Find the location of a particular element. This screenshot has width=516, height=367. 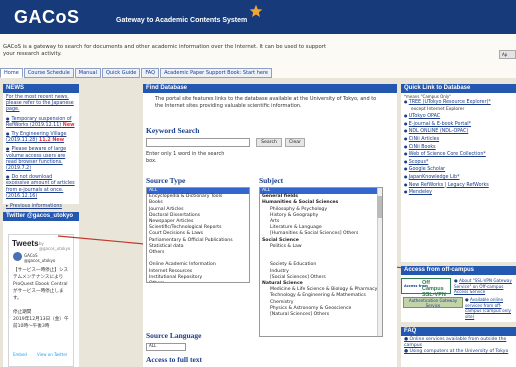

quick-link-item: ● E-journal & E-book Portal* is located at coordinates (458, 125).